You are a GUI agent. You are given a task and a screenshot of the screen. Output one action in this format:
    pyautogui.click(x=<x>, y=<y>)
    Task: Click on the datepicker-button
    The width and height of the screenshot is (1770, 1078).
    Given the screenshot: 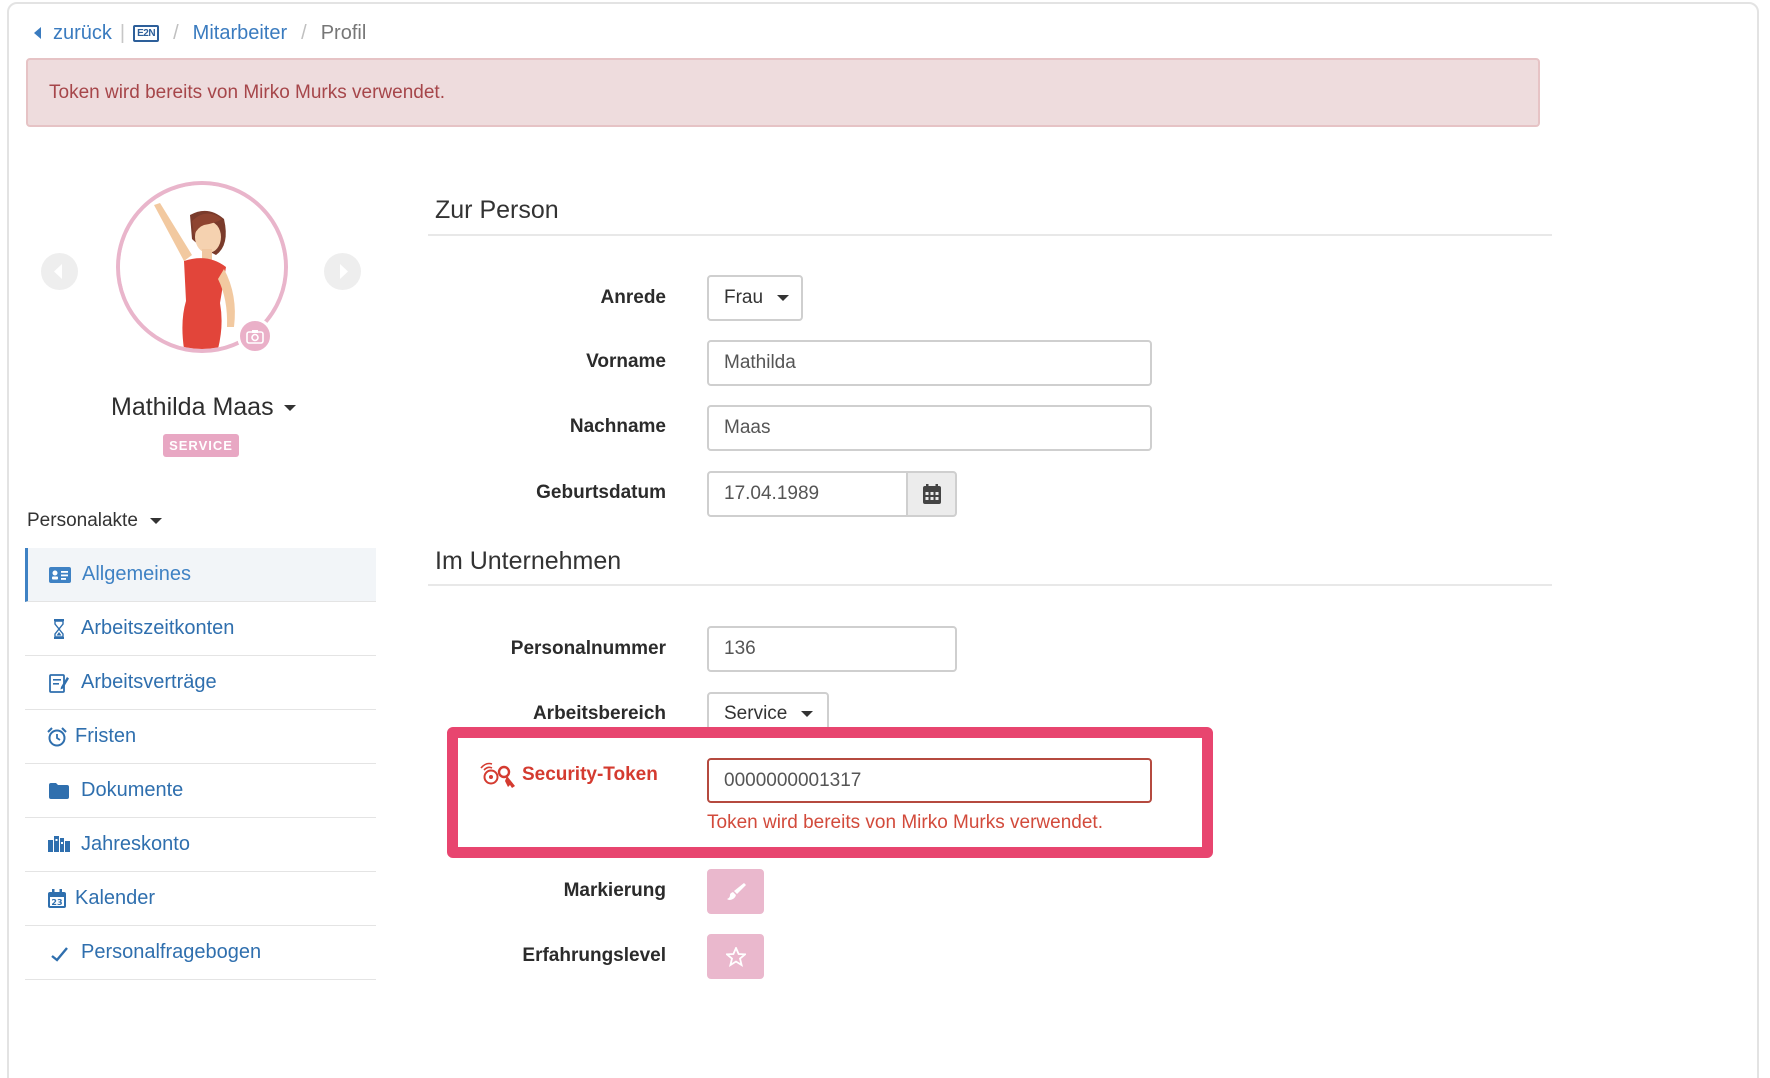 What is the action you would take?
    pyautogui.click(x=931, y=494)
    